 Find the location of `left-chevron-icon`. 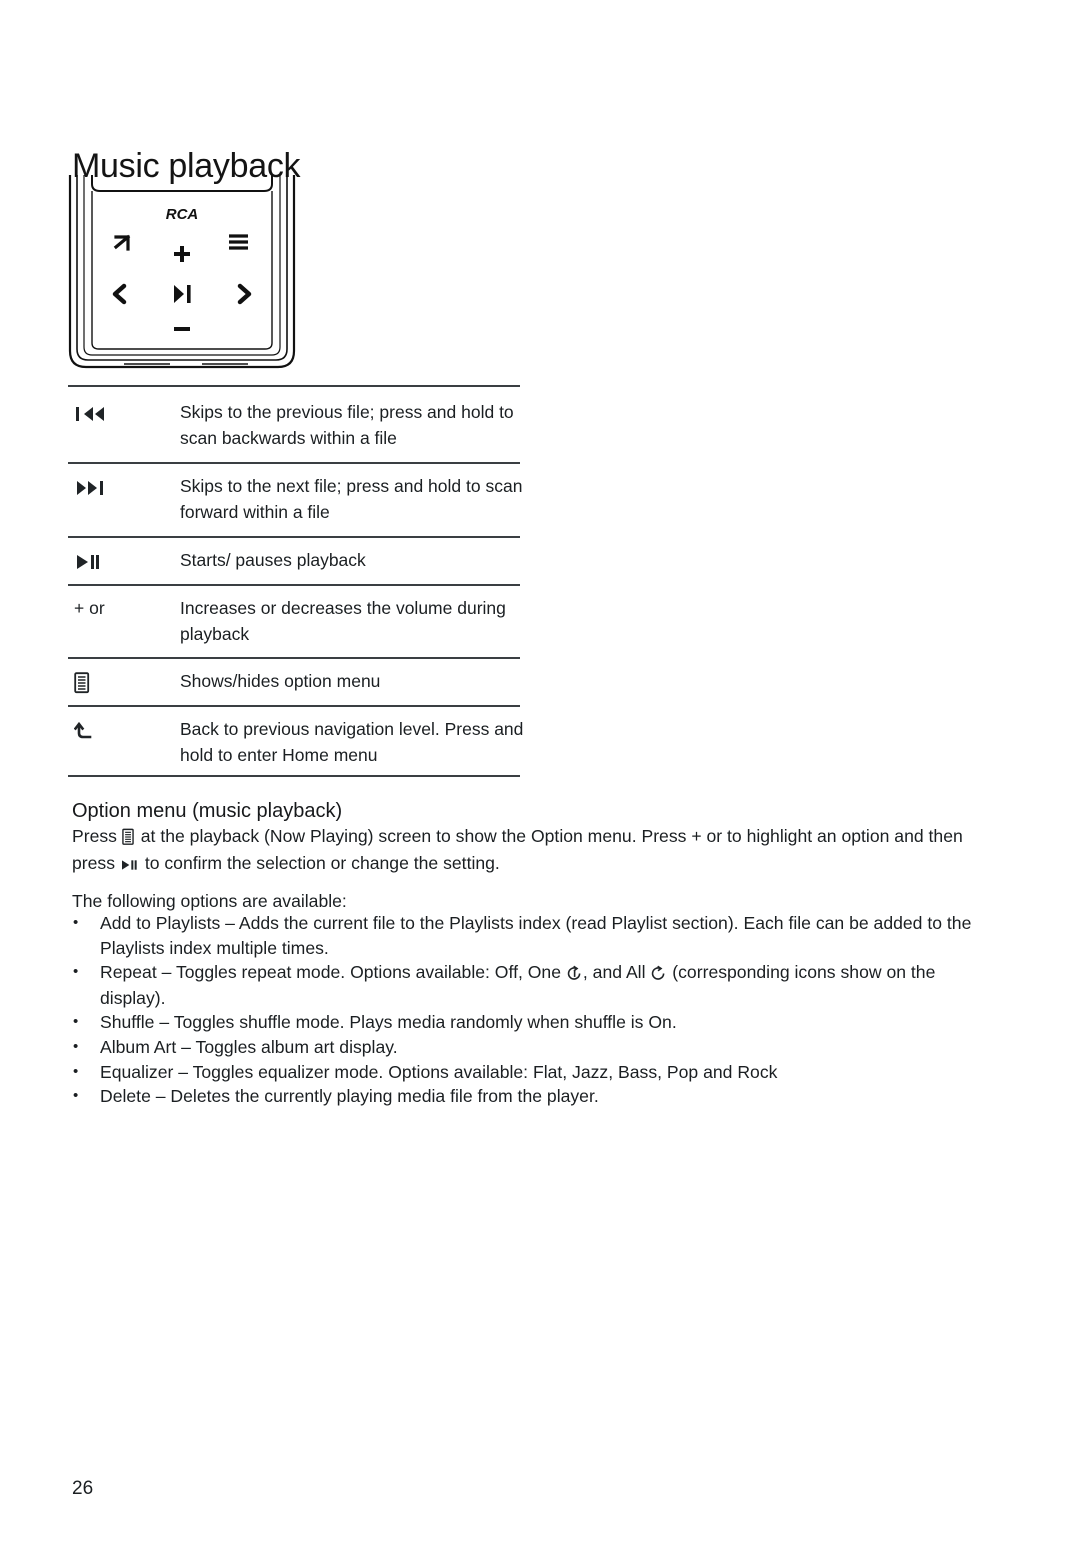

left-chevron-icon is located at coordinates (119, 294).